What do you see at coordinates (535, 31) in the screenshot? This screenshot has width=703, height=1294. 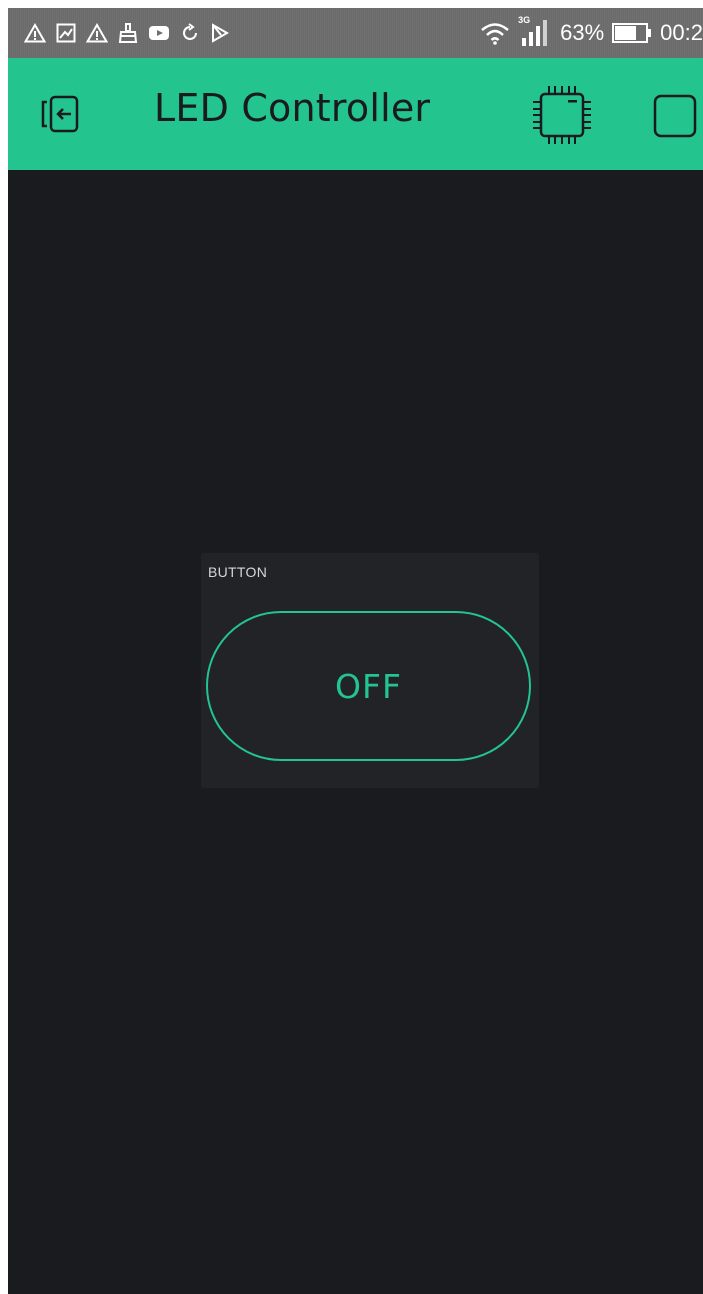 I see `signal-icon: 3G` at bounding box center [535, 31].